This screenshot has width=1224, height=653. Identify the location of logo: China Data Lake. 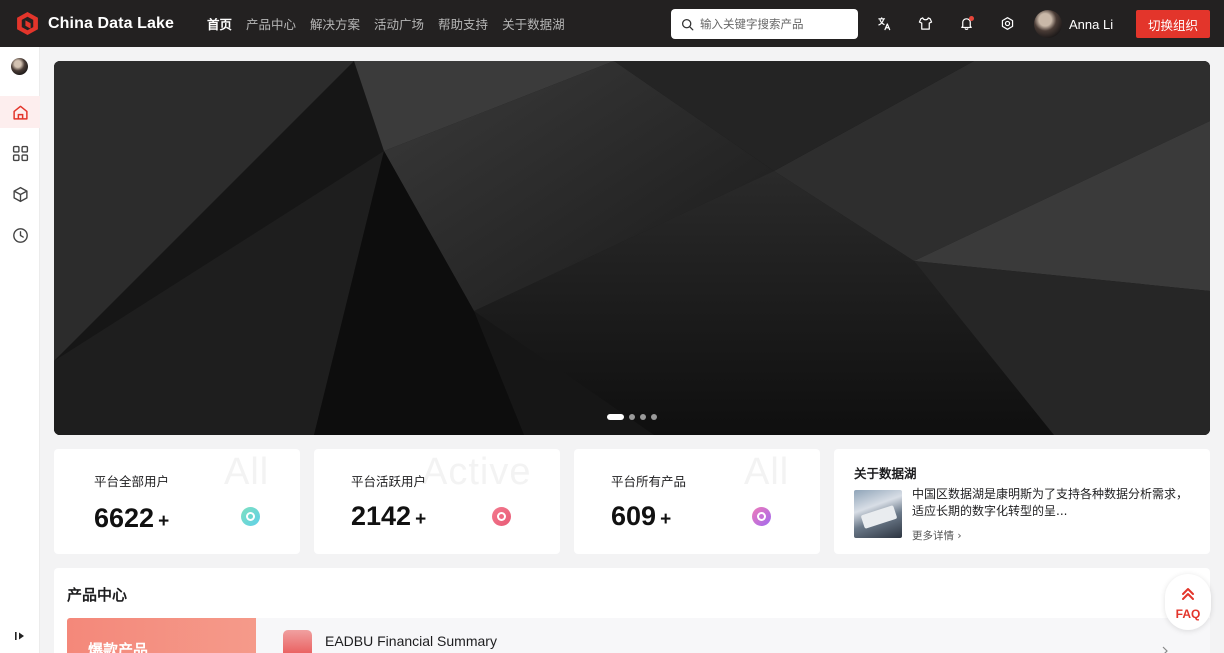
(94, 23).